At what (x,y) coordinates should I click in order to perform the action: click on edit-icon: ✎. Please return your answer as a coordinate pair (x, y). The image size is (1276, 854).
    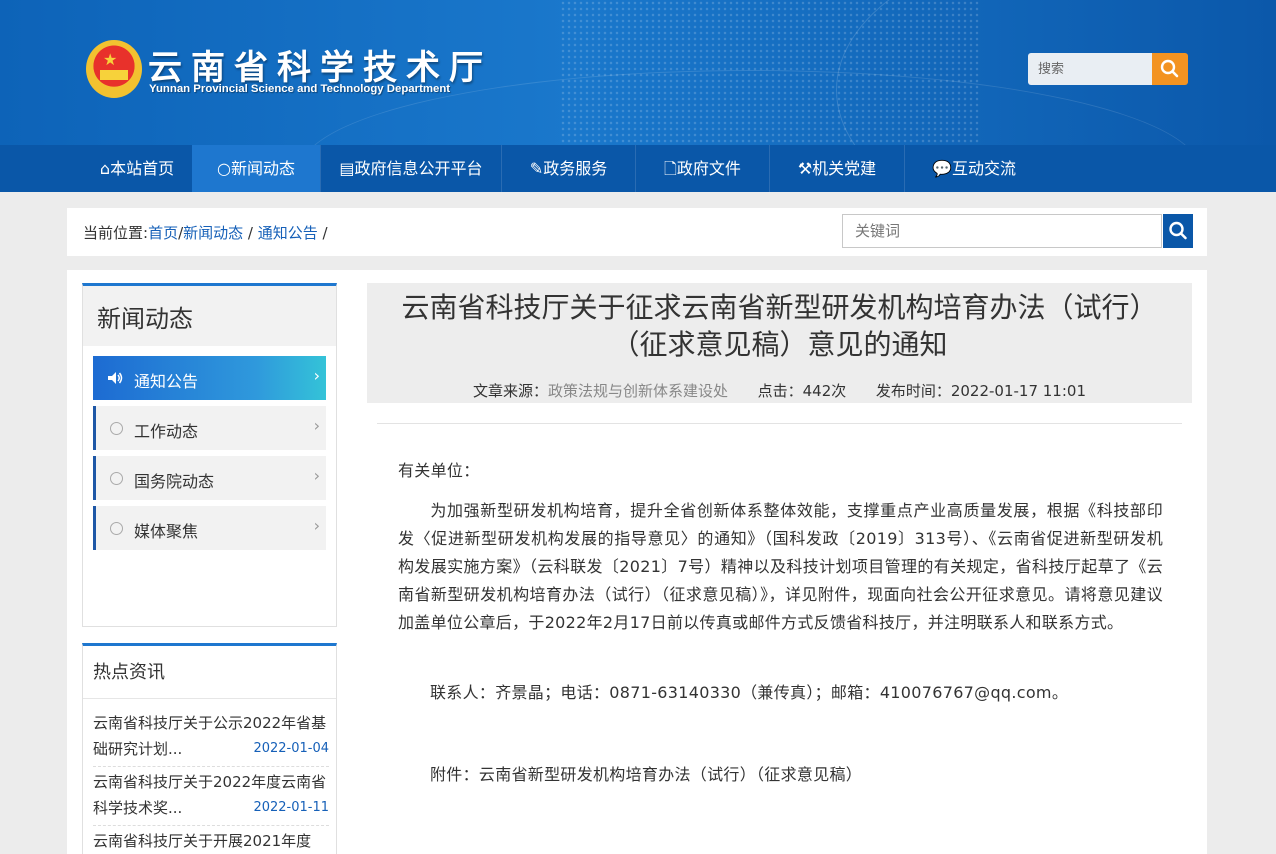
    Looking at the image, I should click on (536, 168).